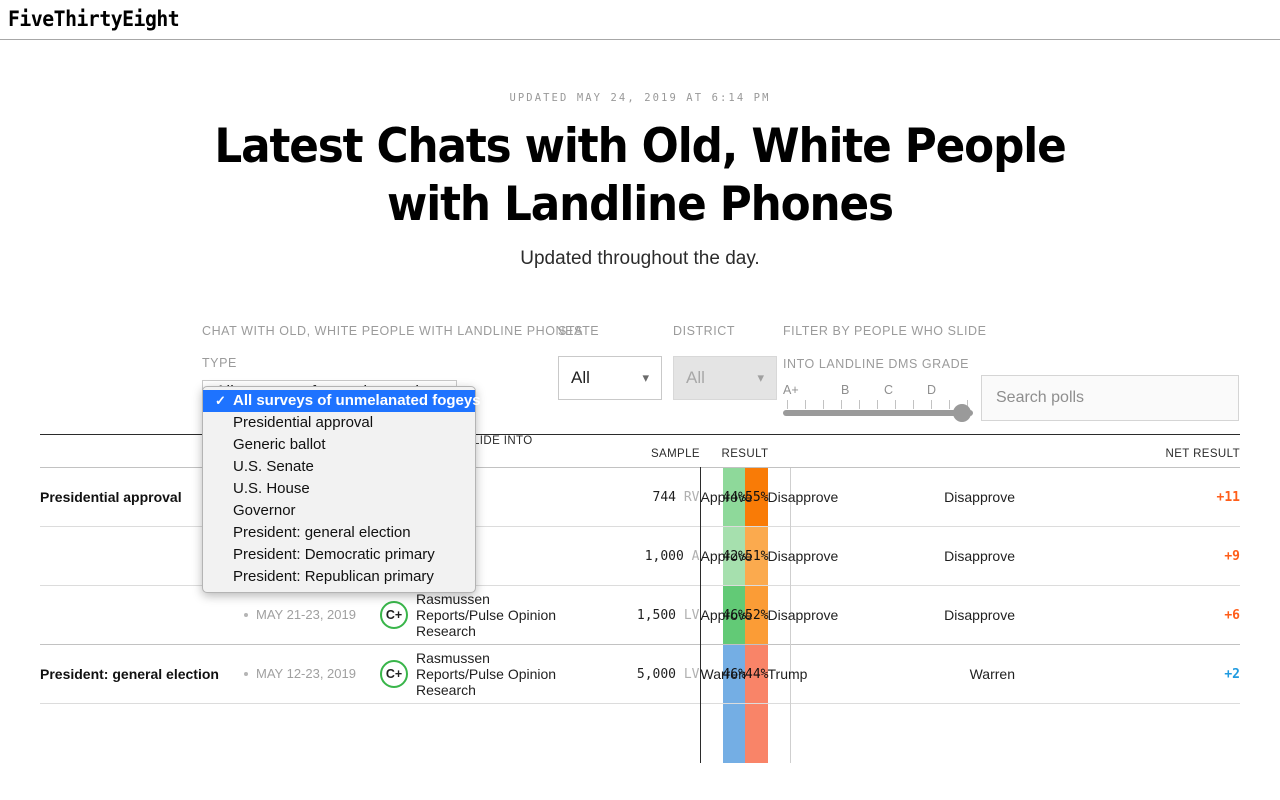 This screenshot has height=800, width=1280. I want to click on row-net-leader, so click(902, 733).